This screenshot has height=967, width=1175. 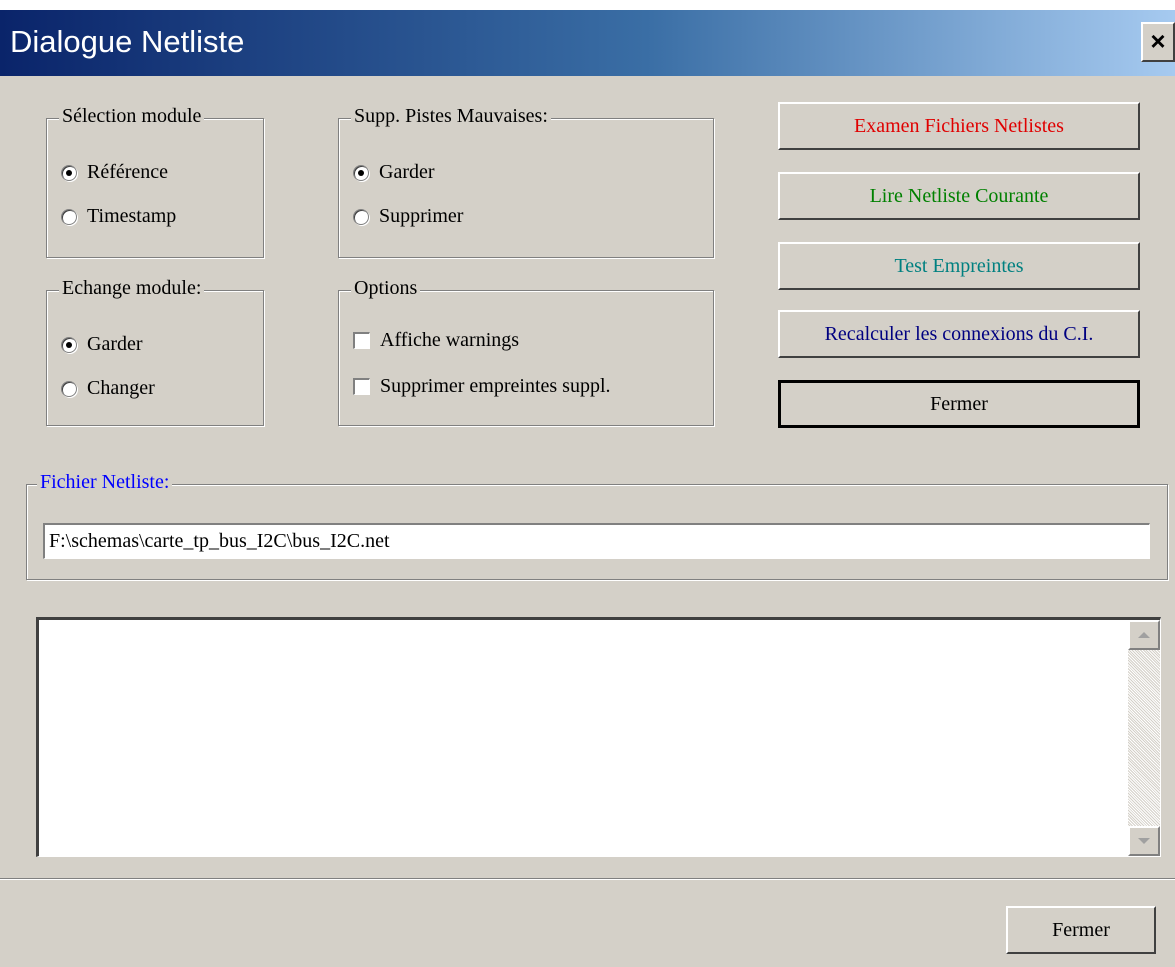 I want to click on recalculate-connections-label: Recalculer les connexions du C.I., so click(x=959, y=334).